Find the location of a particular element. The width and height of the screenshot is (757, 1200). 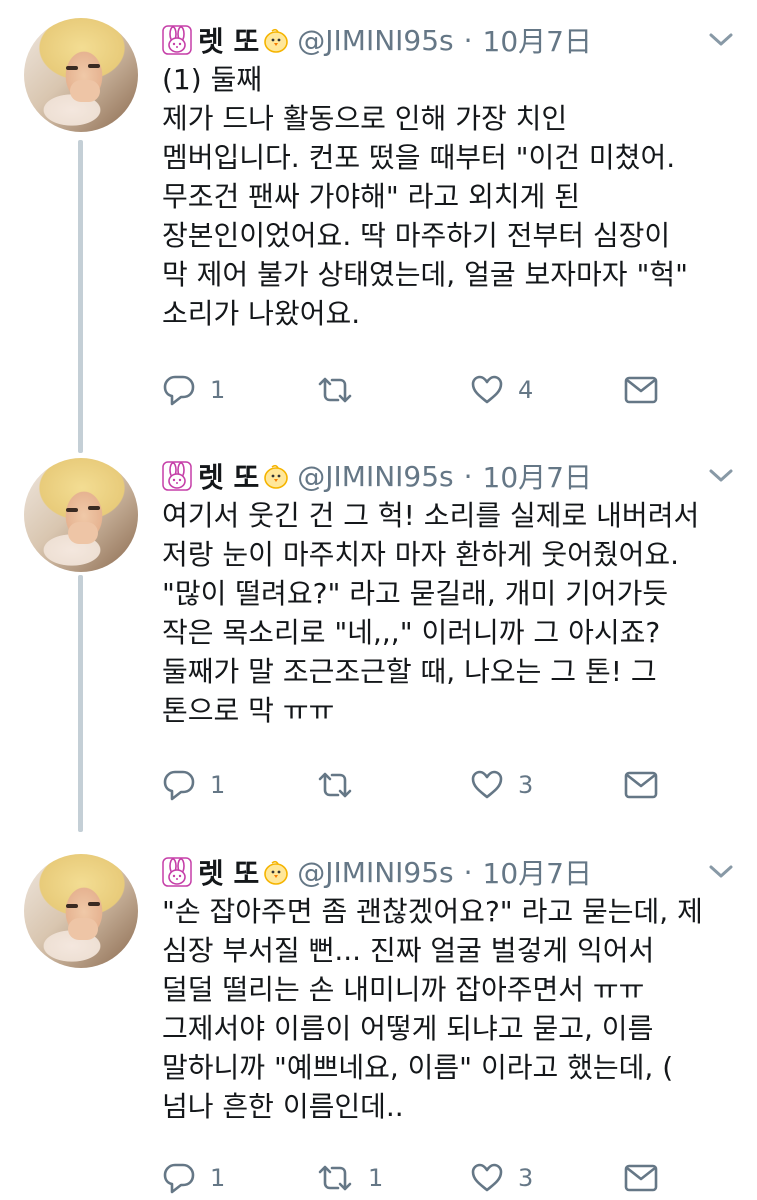

retweet-count: 1 is located at coordinates (376, 1178).